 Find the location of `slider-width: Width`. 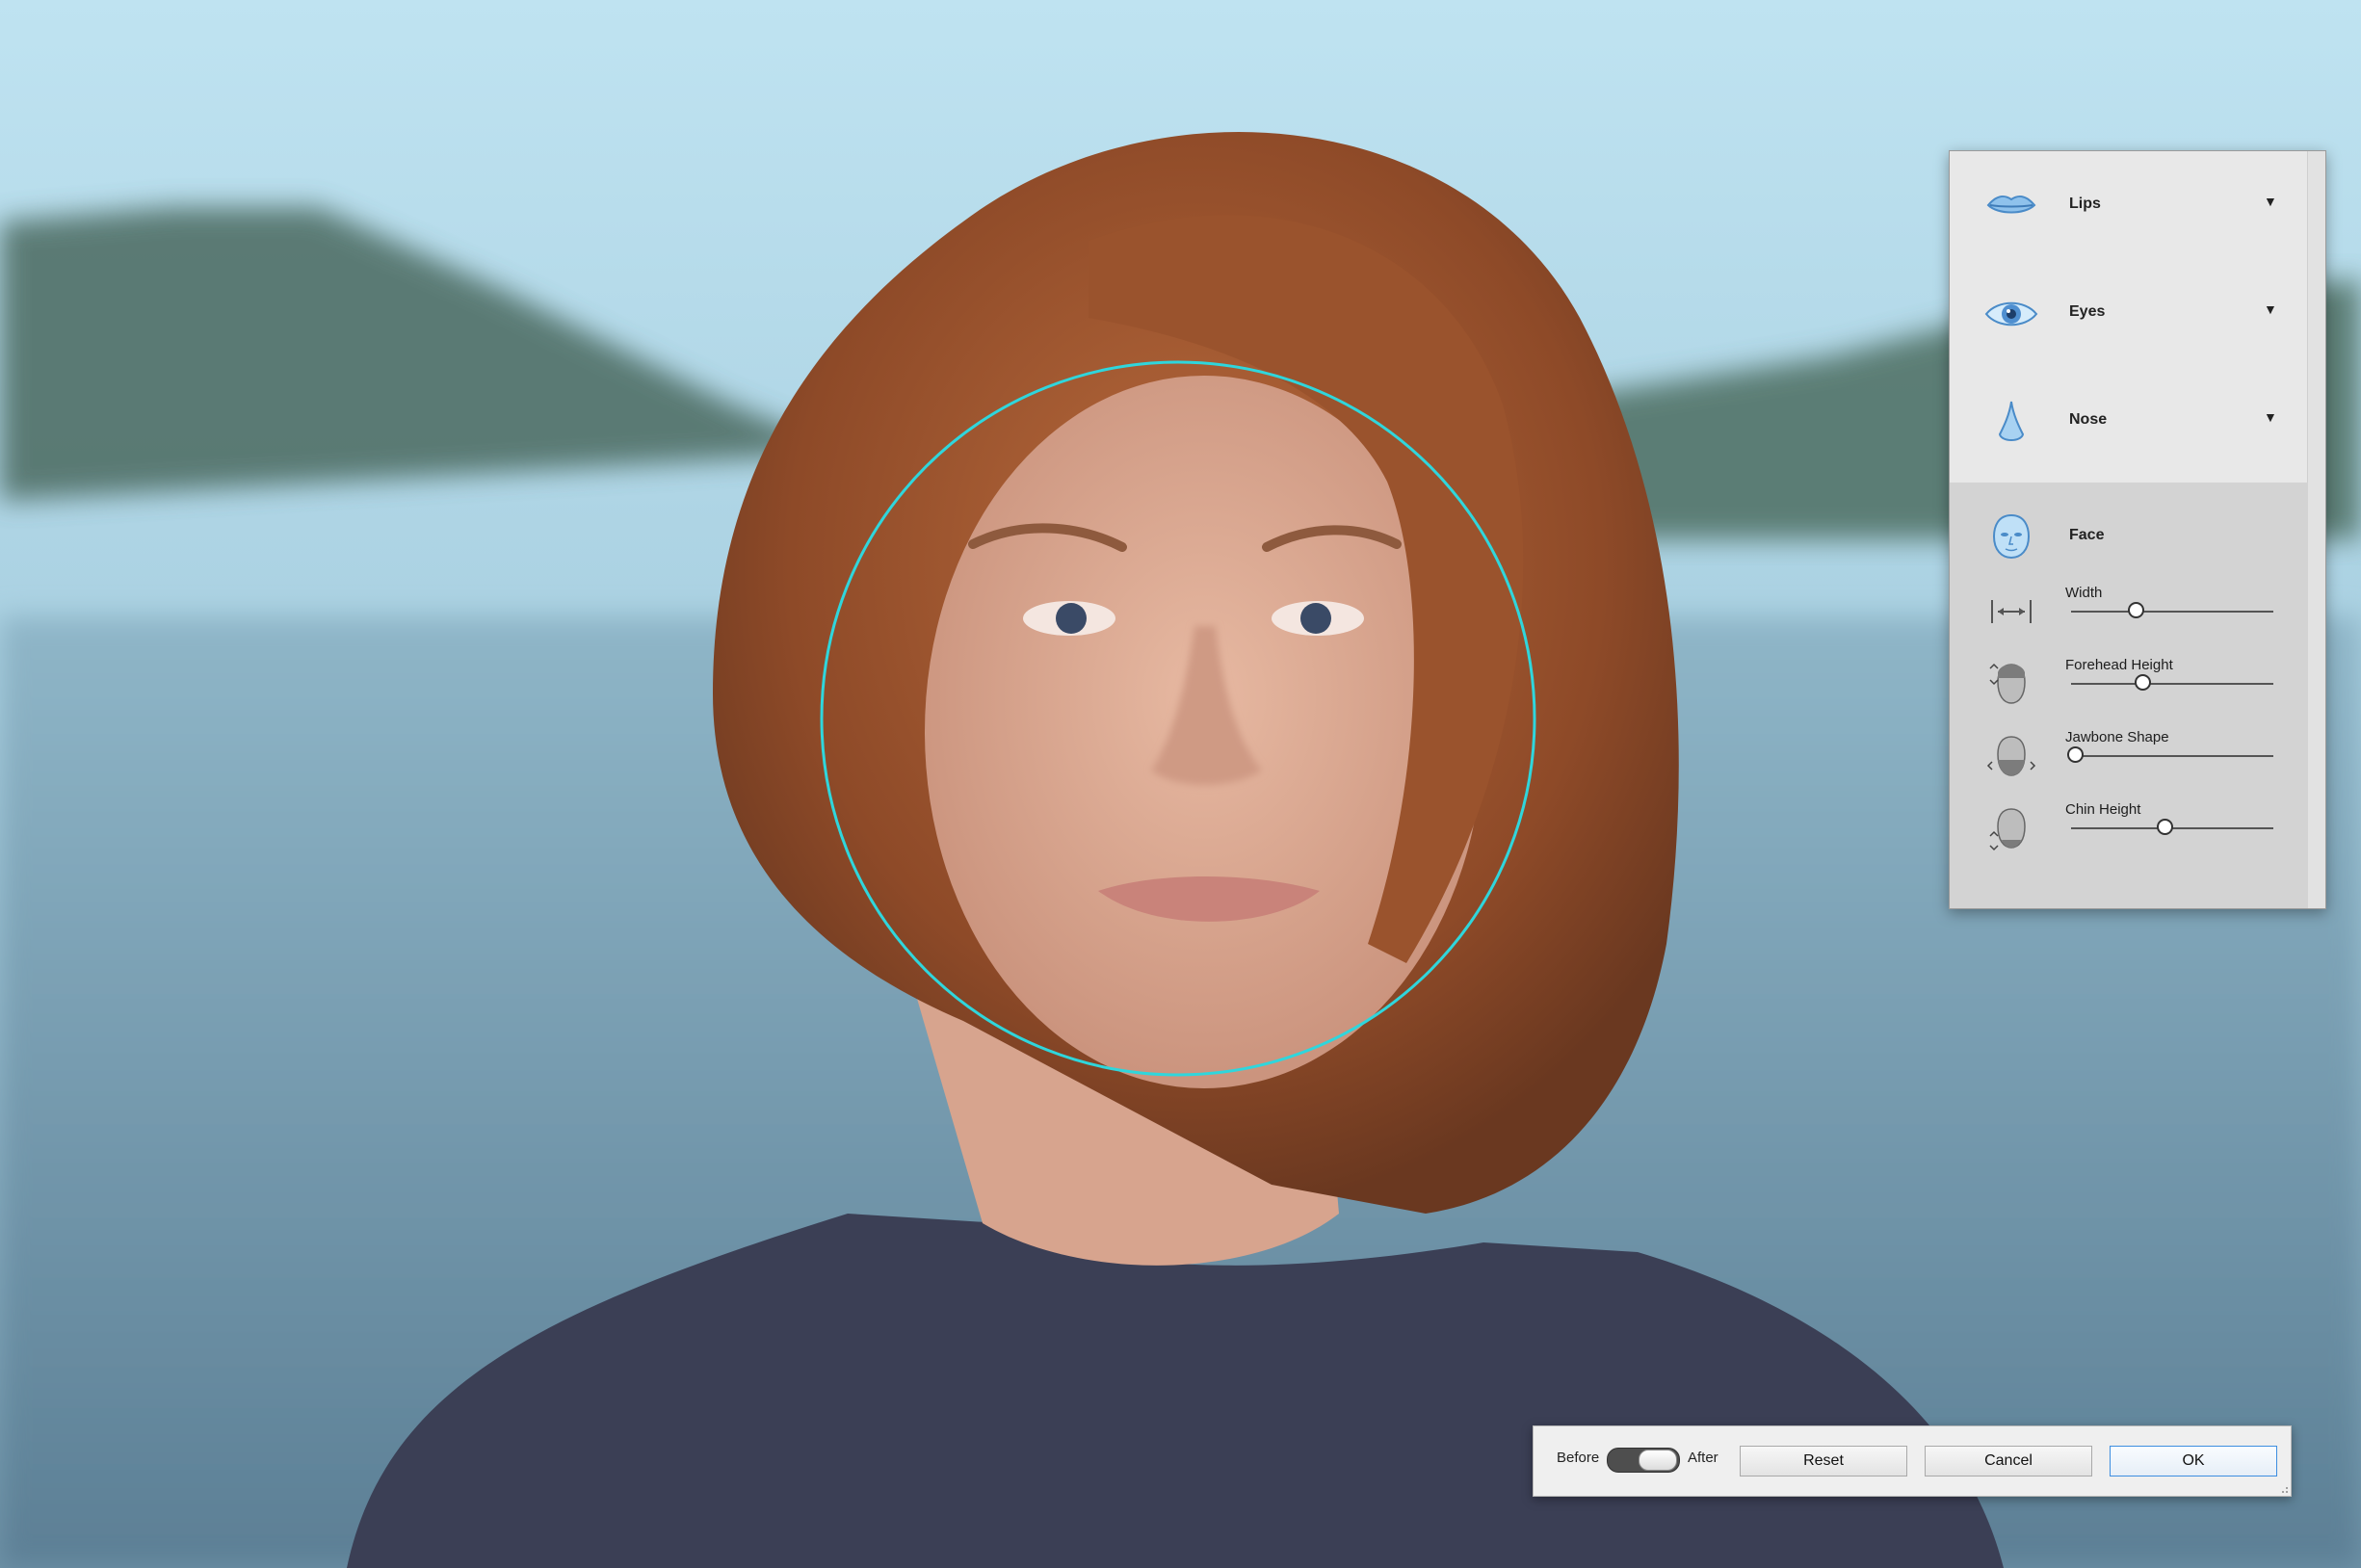

slider-width: Width is located at coordinates (2129, 613).